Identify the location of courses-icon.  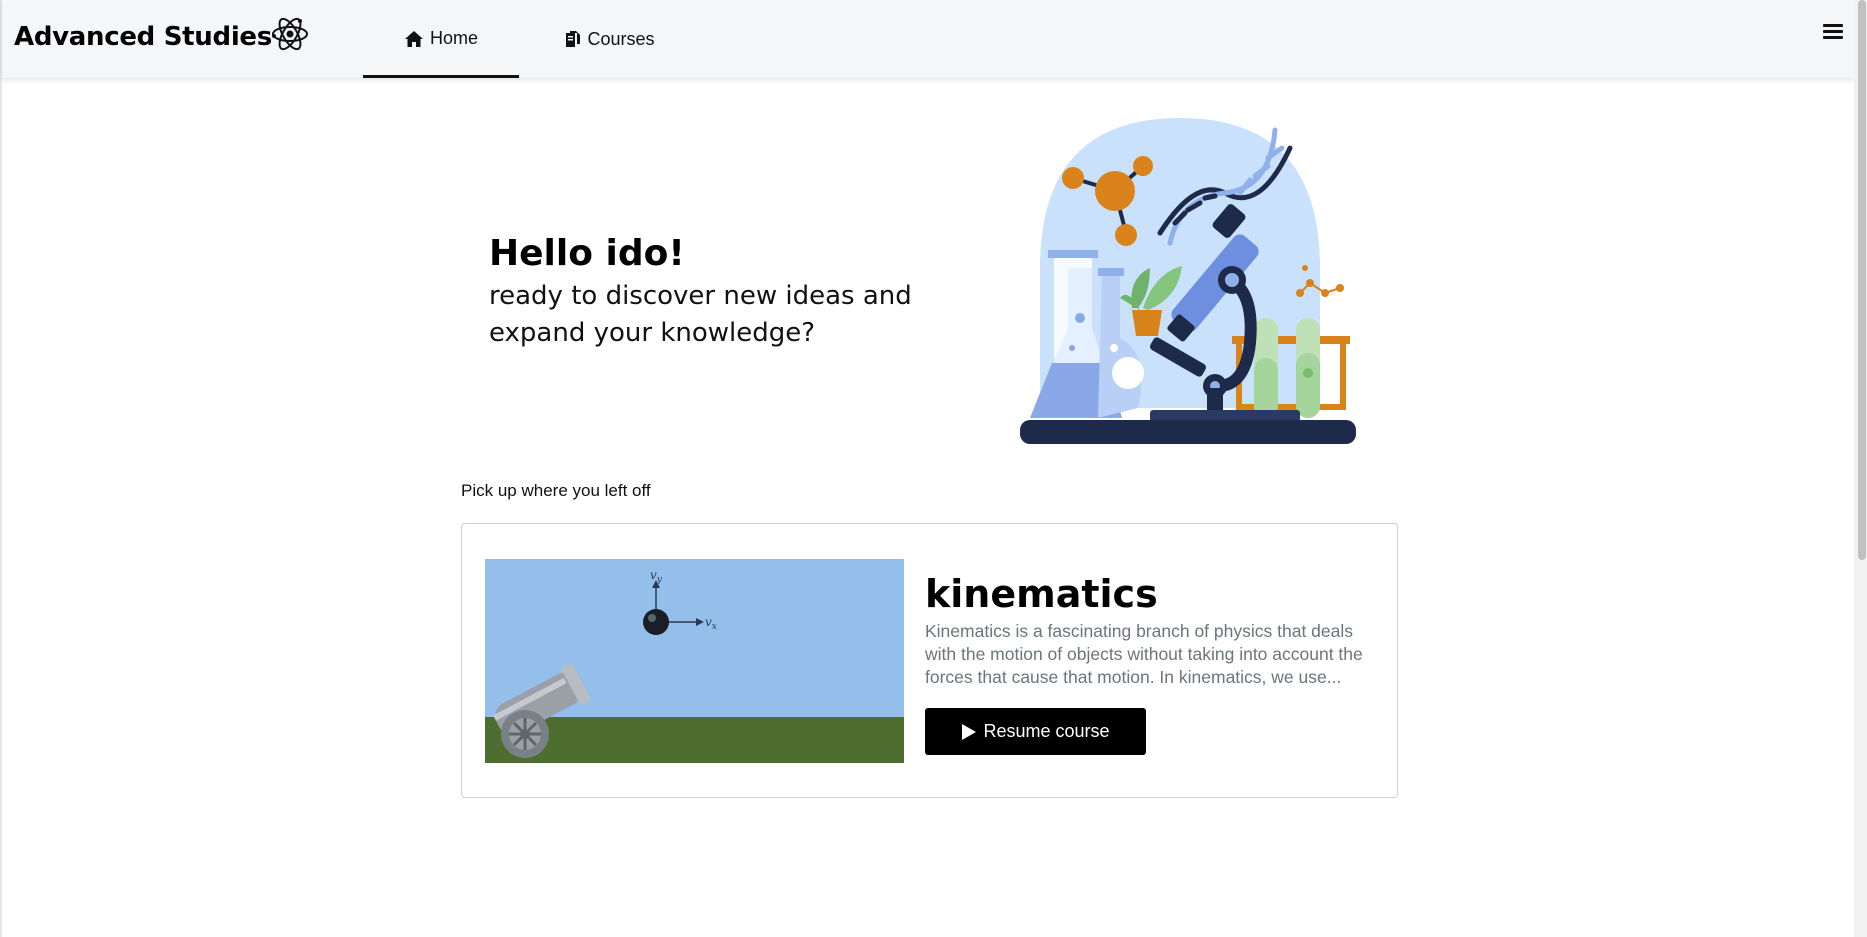
(573, 39).